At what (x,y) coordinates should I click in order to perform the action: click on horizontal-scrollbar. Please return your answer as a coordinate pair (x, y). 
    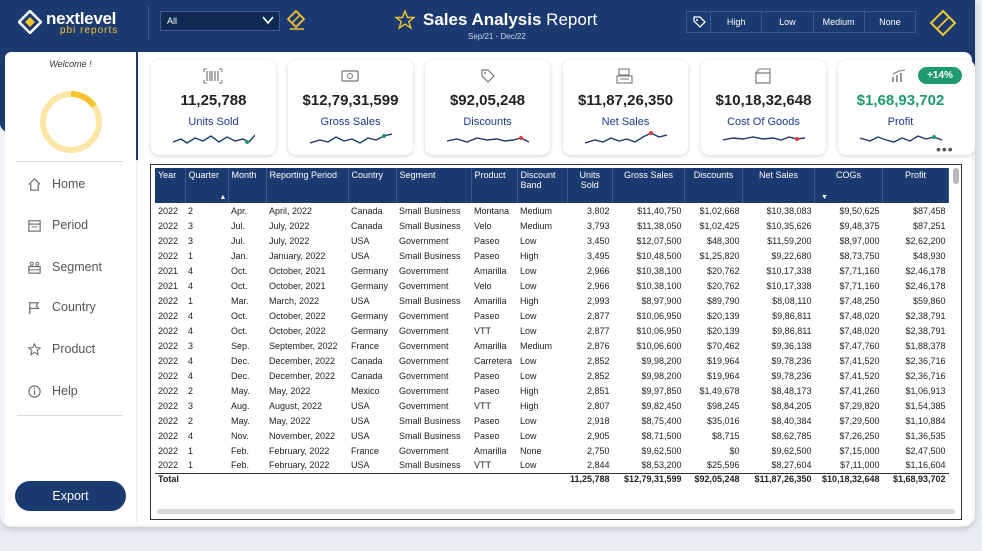
    Looking at the image, I should click on (556, 511).